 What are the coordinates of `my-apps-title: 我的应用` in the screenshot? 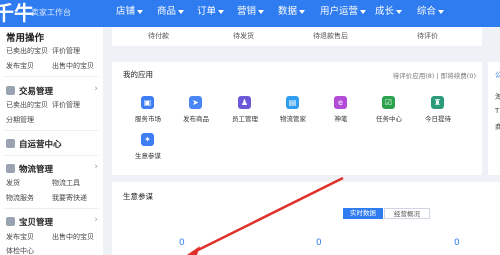 It's located at (138, 74).